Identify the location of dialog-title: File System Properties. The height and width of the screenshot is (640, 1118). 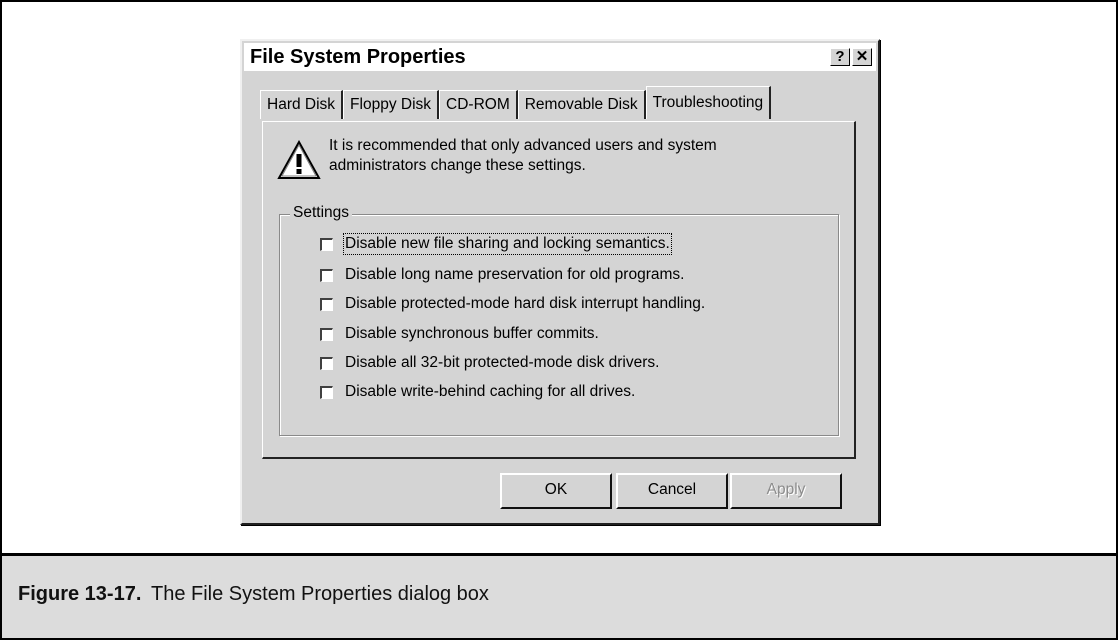
(358, 57).